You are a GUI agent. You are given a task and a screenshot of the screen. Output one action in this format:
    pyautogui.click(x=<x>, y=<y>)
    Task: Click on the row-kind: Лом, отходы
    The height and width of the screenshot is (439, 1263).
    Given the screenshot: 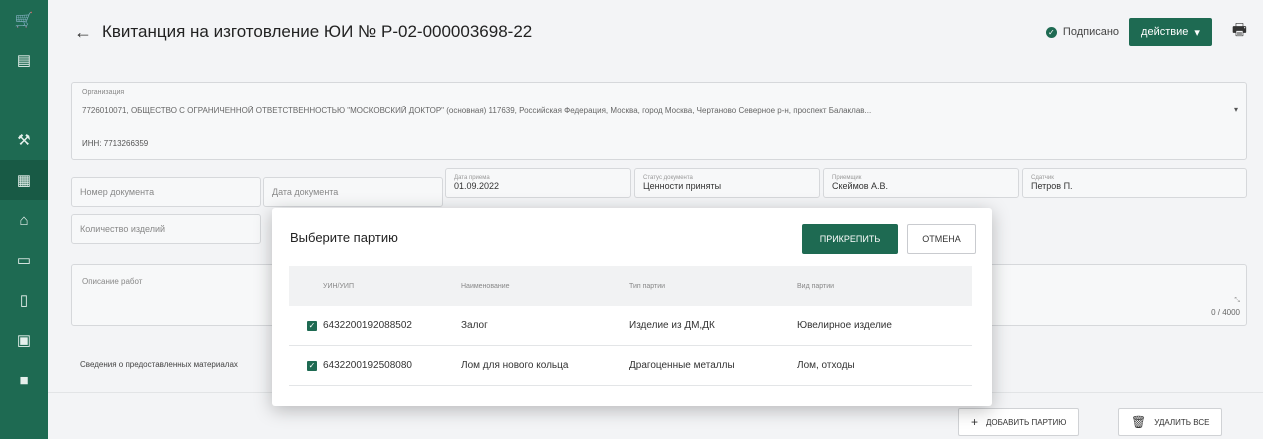 What is the action you would take?
    pyautogui.click(x=826, y=365)
    